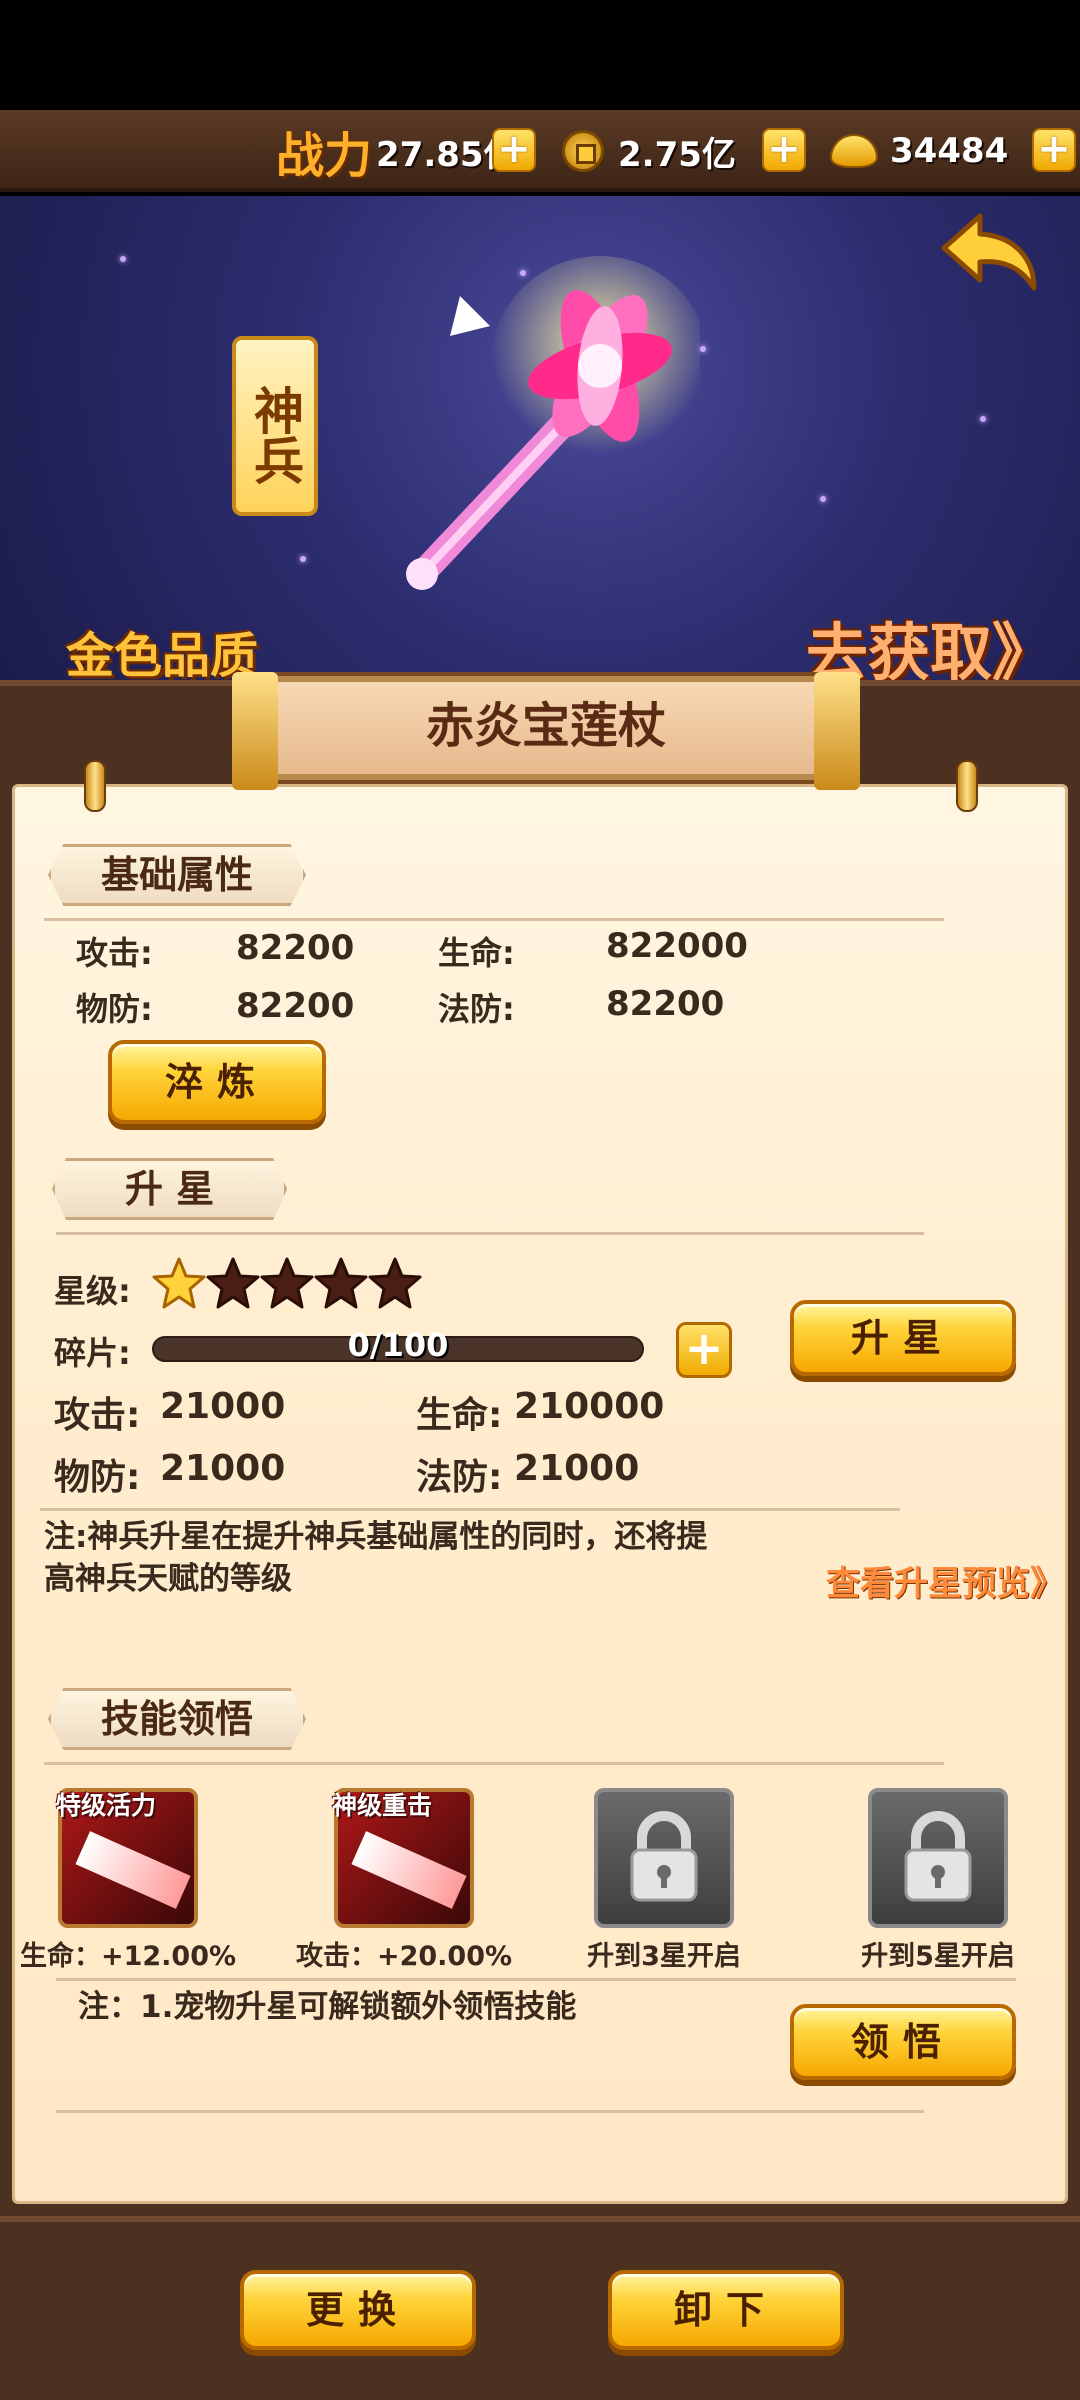 The width and height of the screenshot is (1080, 2400). Describe the element at coordinates (179, 1283) in the screenshot. I see `star-filled-icon` at that location.